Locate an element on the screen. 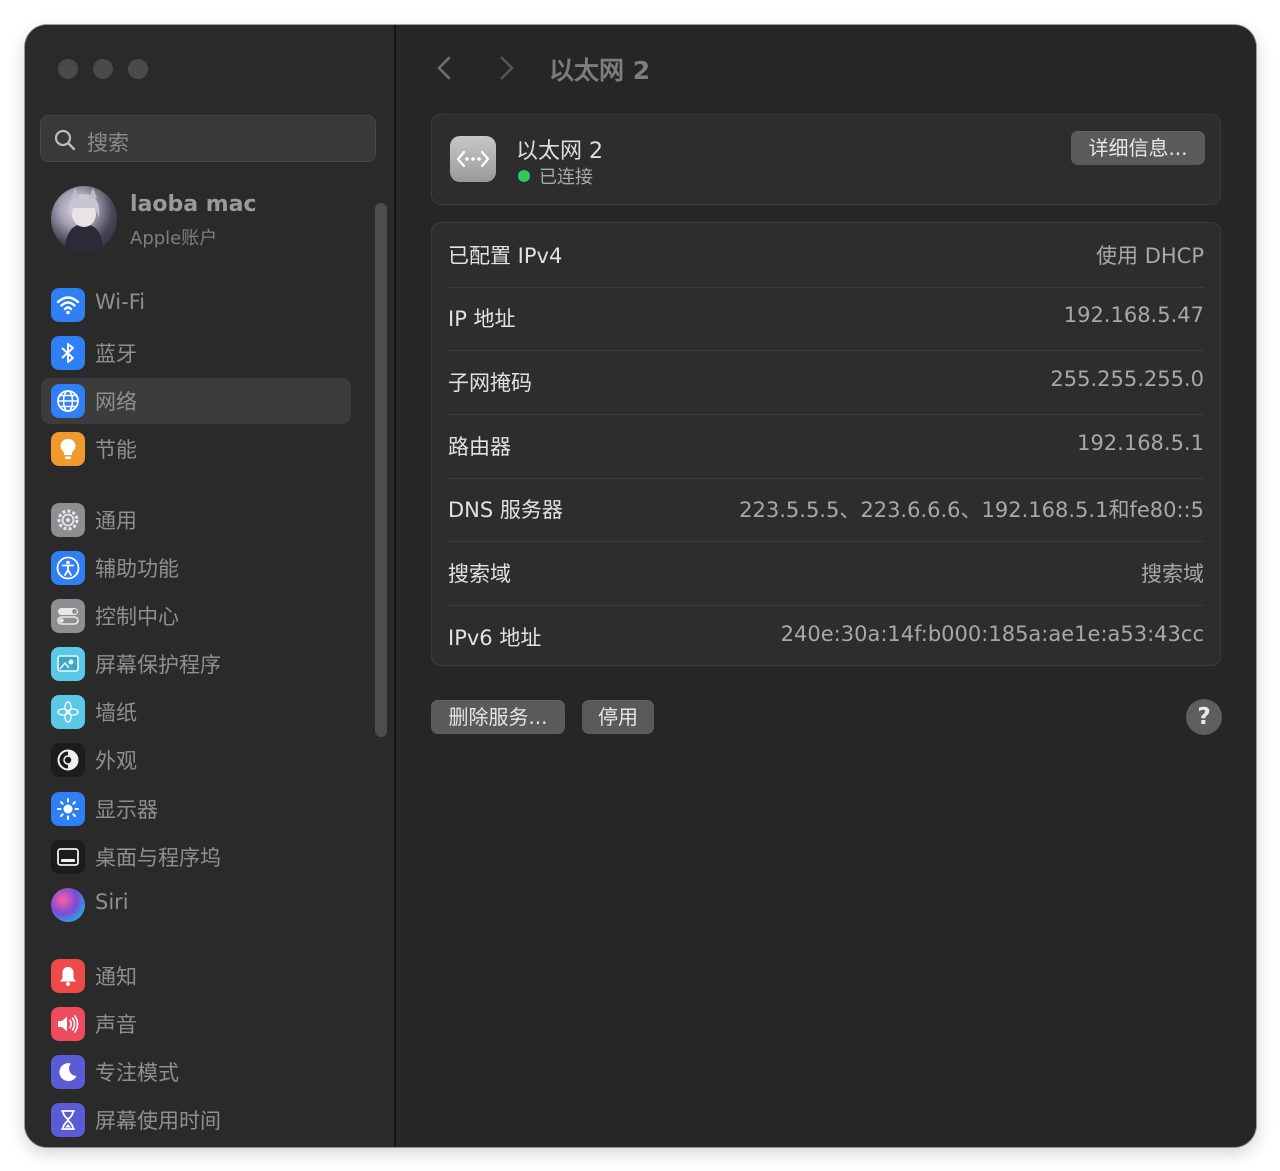 This screenshot has width=1280, height=1171. chevron-left-icon is located at coordinates (444, 68).